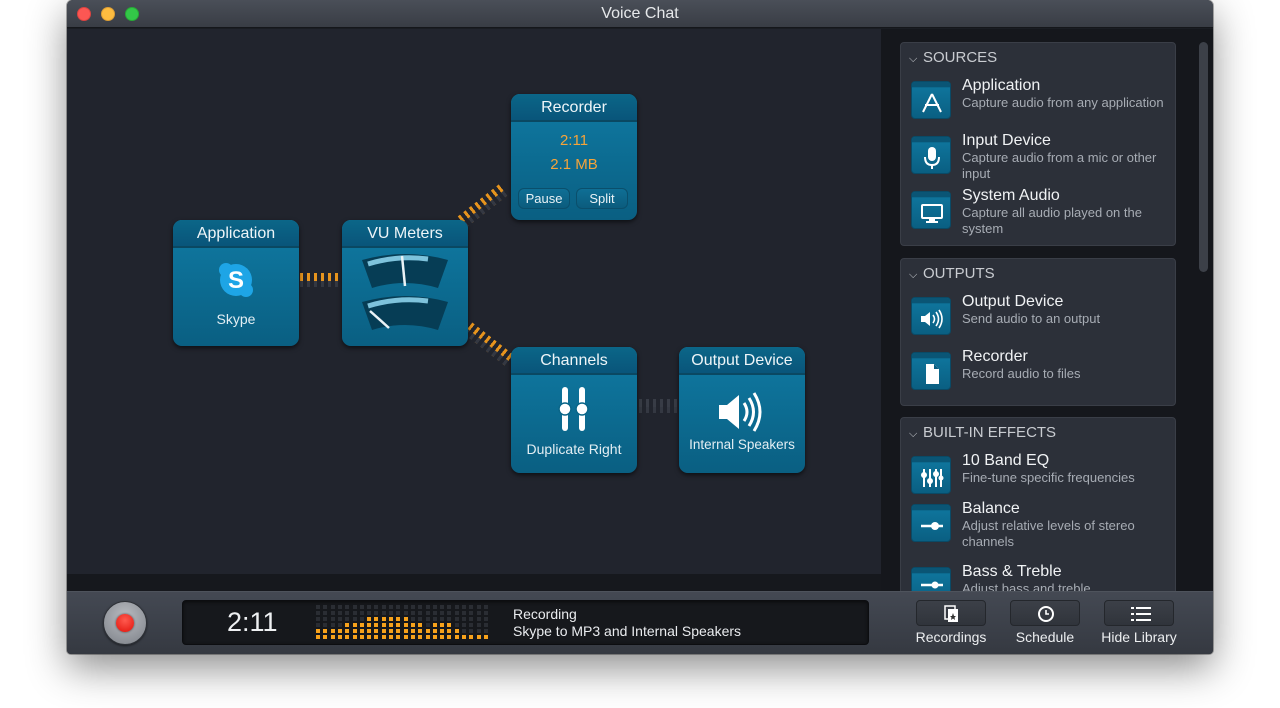 The height and width of the screenshot is (708, 1280). Describe the element at coordinates (990, 432) in the screenshot. I see `section-title: BUILT-IN EFFECTS` at that location.